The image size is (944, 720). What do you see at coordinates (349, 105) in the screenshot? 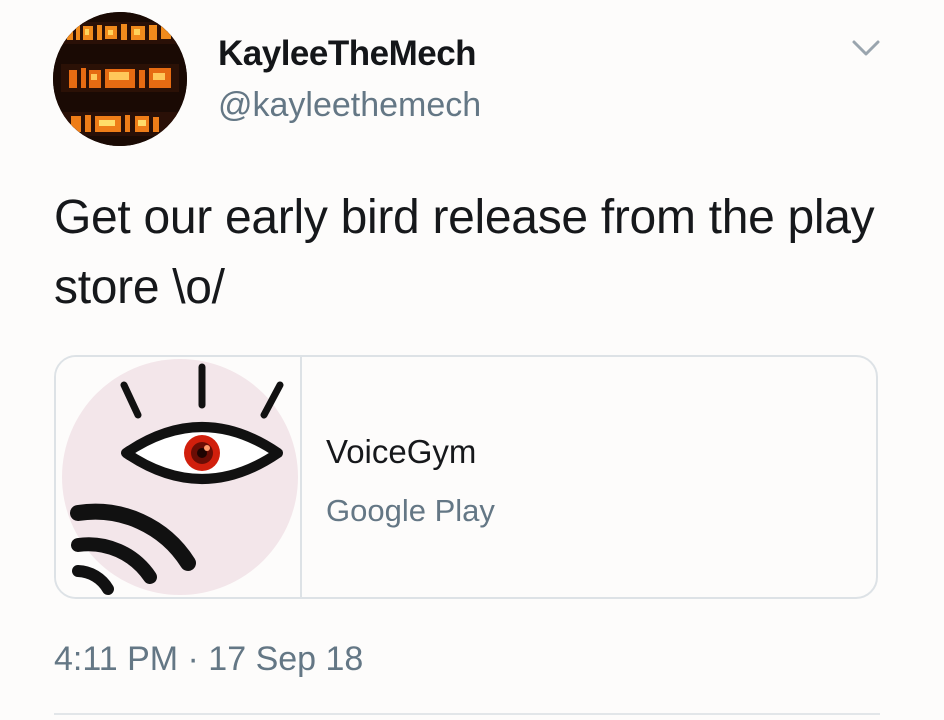
I see `author-handle: @kayleethemech` at bounding box center [349, 105].